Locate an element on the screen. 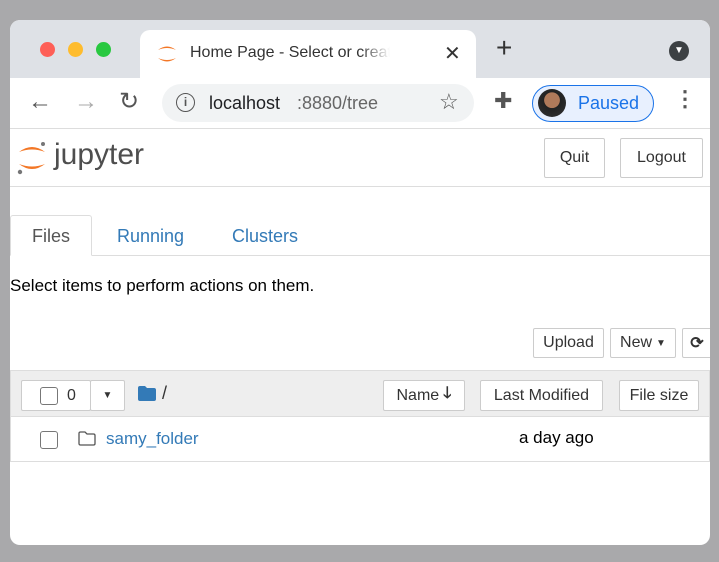 The image size is (719, 562). breadcrumb-root: / is located at coordinates (164, 393).